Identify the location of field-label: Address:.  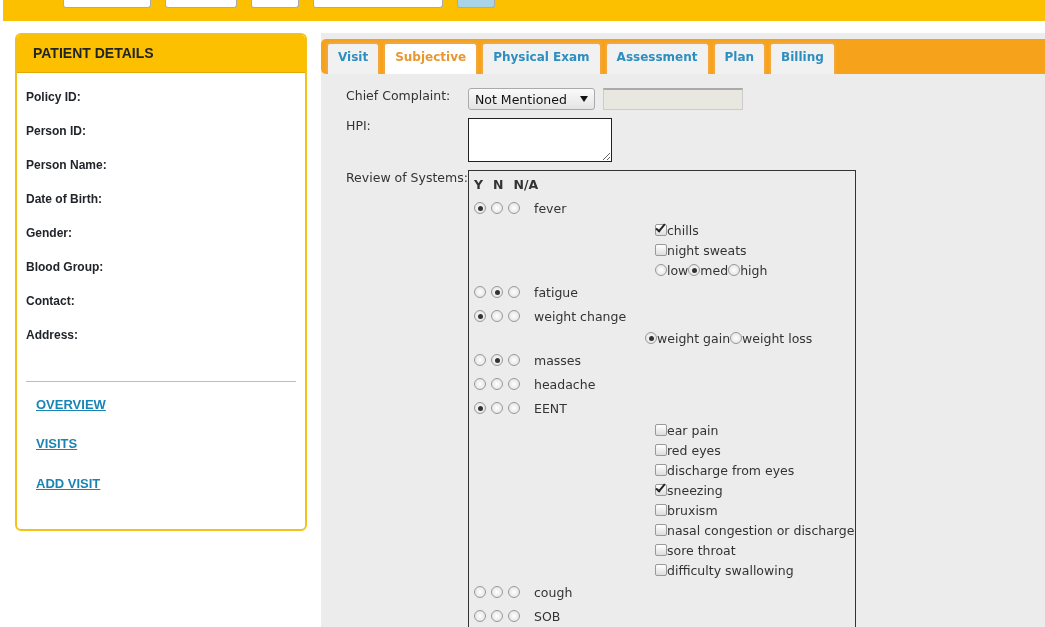
(52, 335).